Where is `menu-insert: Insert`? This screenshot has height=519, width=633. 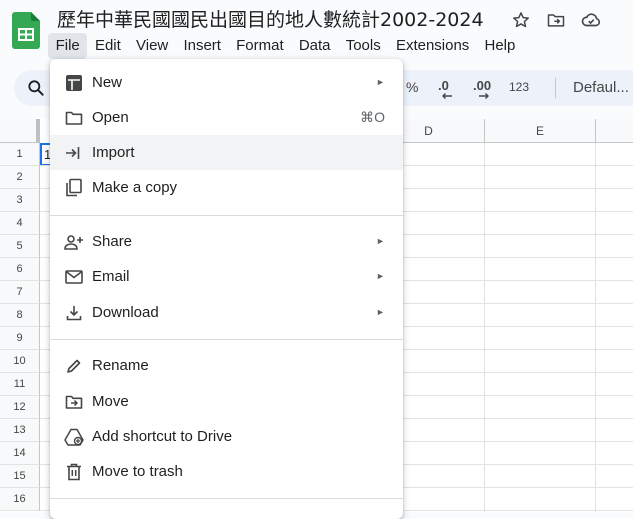
menu-insert: Insert is located at coordinates (202, 46).